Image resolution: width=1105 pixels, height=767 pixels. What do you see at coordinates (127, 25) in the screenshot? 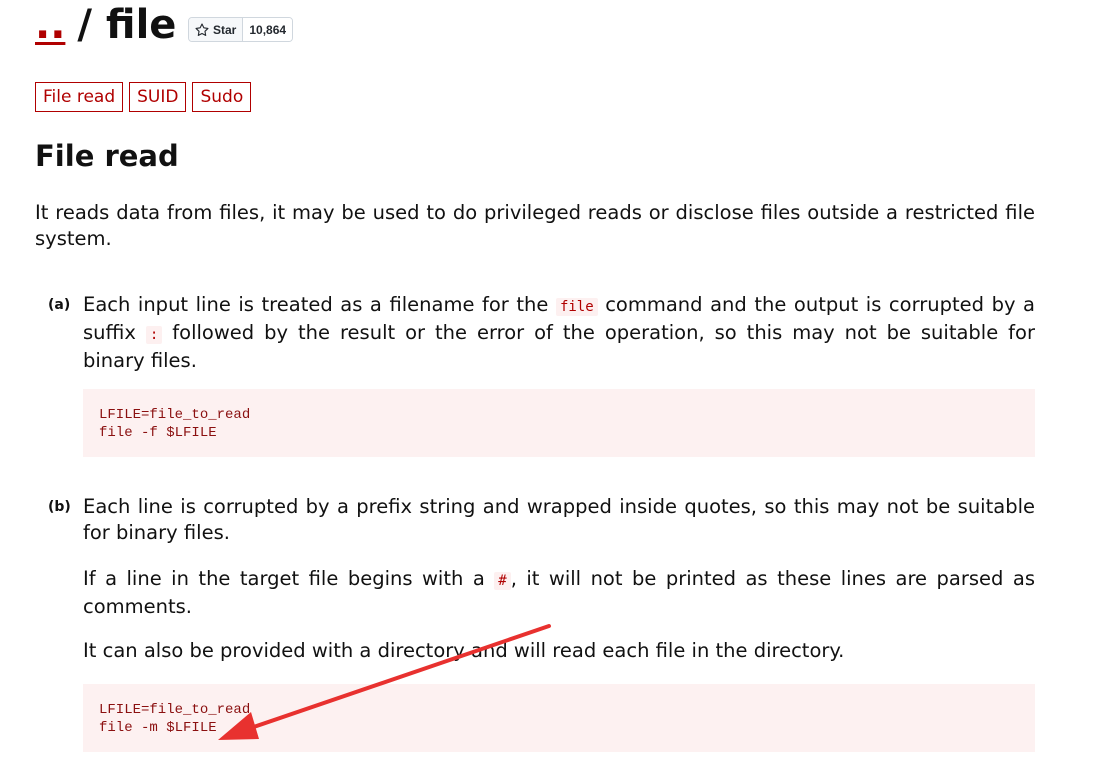
I see `page-title: / file` at bounding box center [127, 25].